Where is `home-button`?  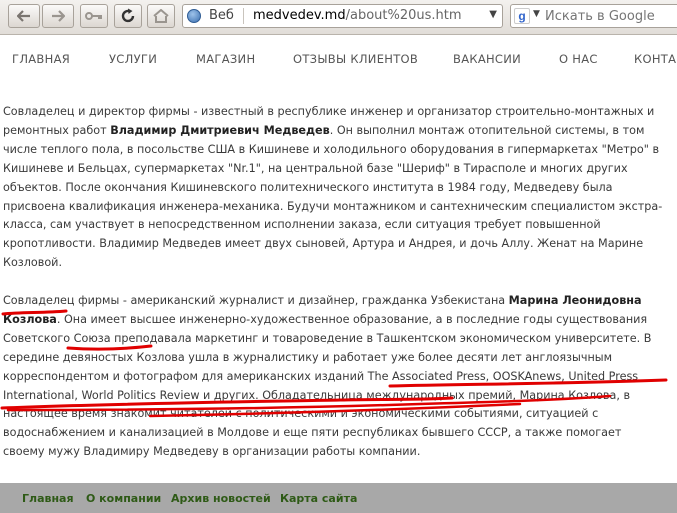
home-button is located at coordinates (161, 16).